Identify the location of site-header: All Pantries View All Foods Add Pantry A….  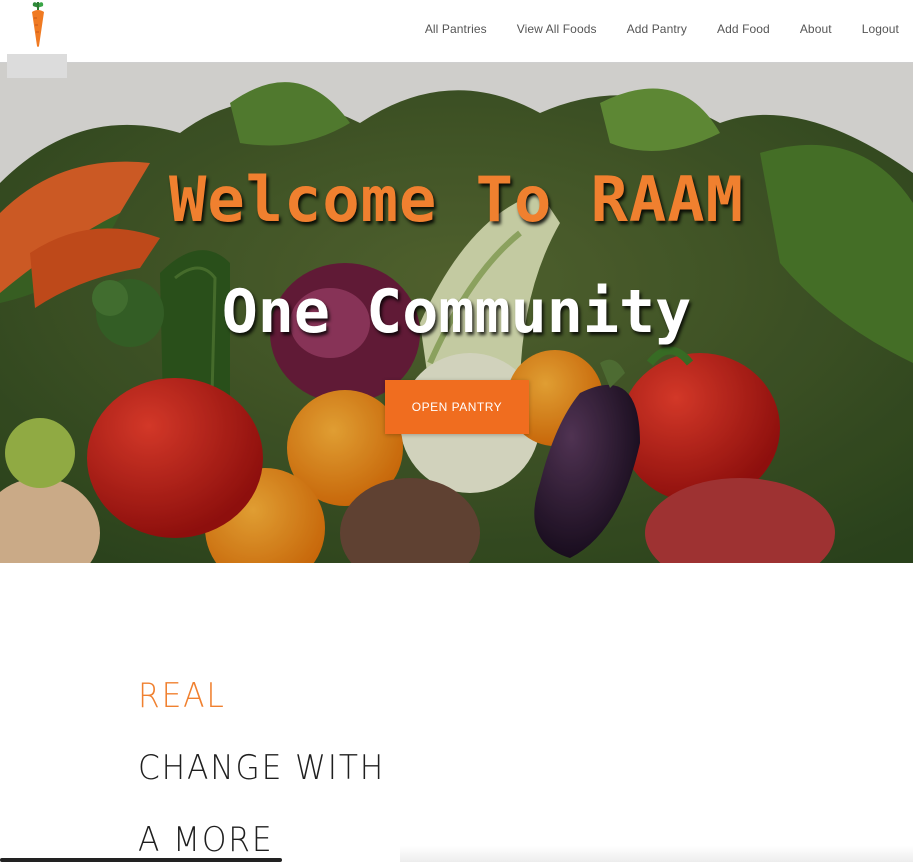
(456, 31).